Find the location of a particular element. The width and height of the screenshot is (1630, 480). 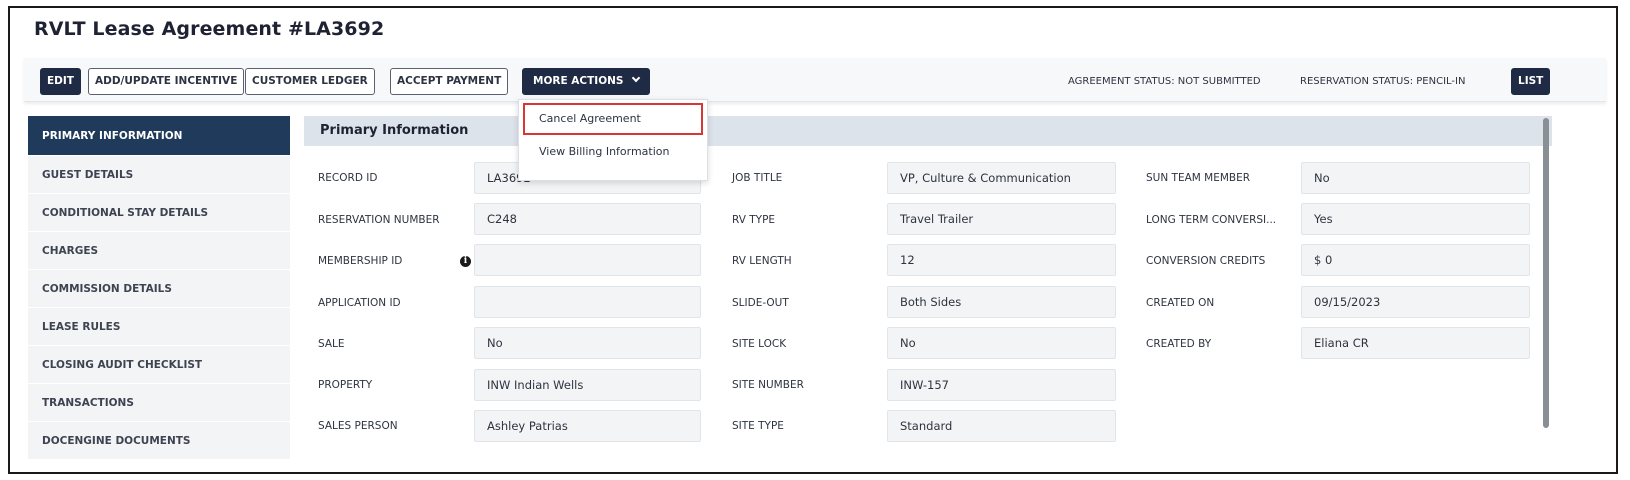

slide-out-field: Both Sides is located at coordinates (1001, 302).